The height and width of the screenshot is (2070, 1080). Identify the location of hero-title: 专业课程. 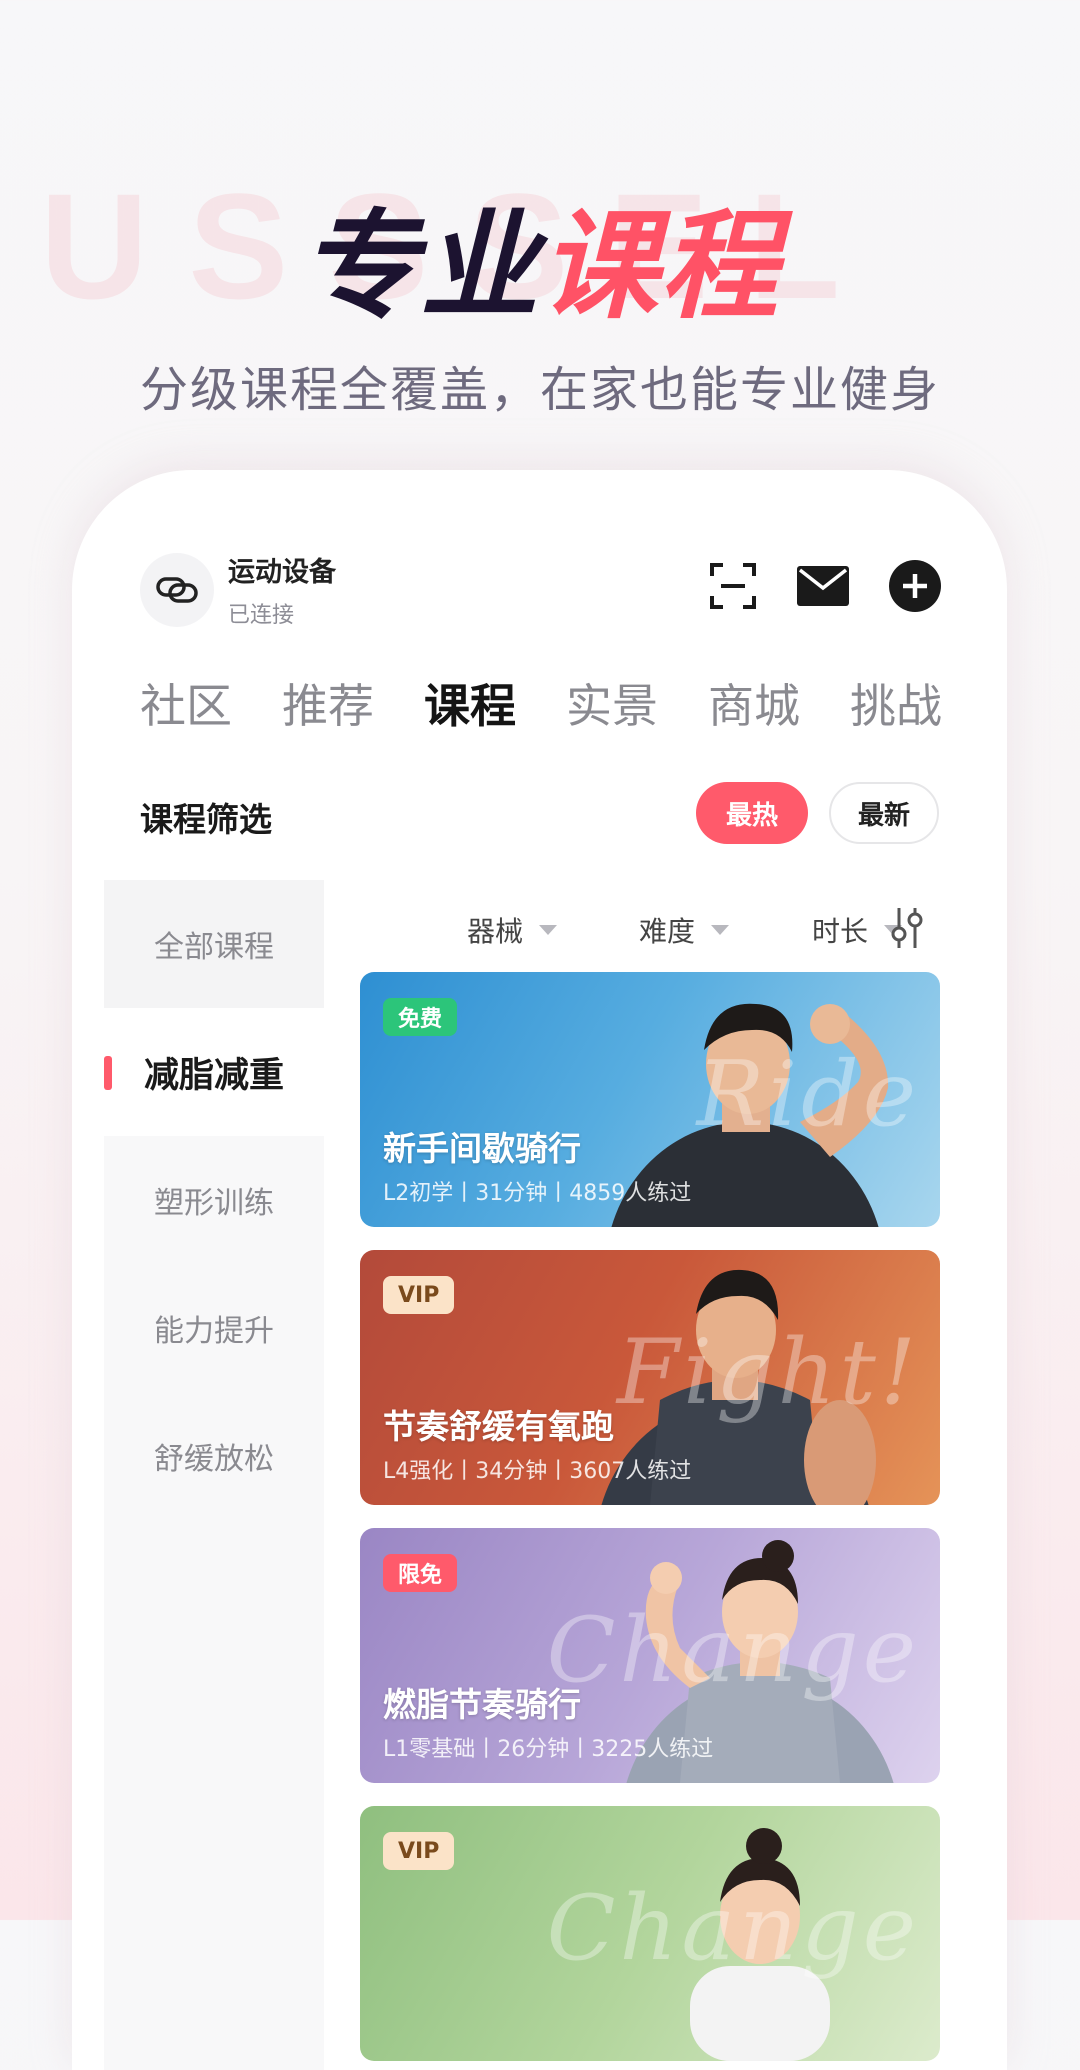
(540, 255).